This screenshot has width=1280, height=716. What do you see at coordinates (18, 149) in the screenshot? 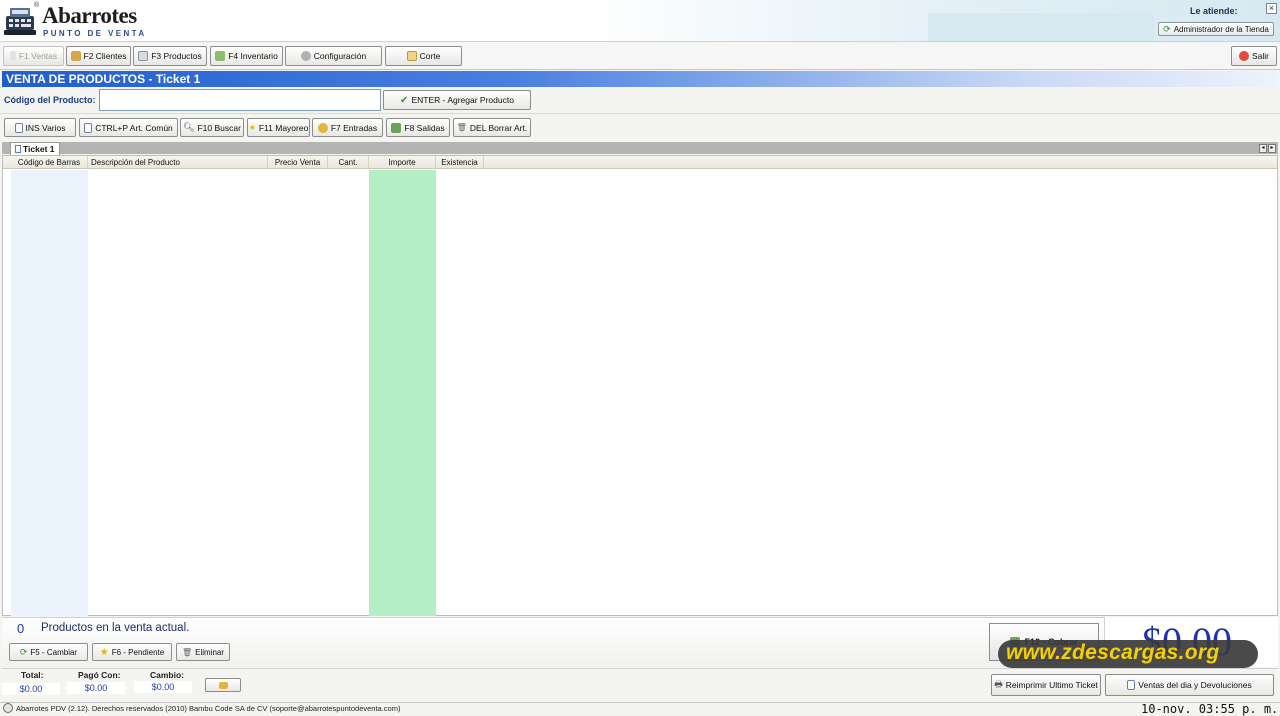
I see `ticket-icon` at bounding box center [18, 149].